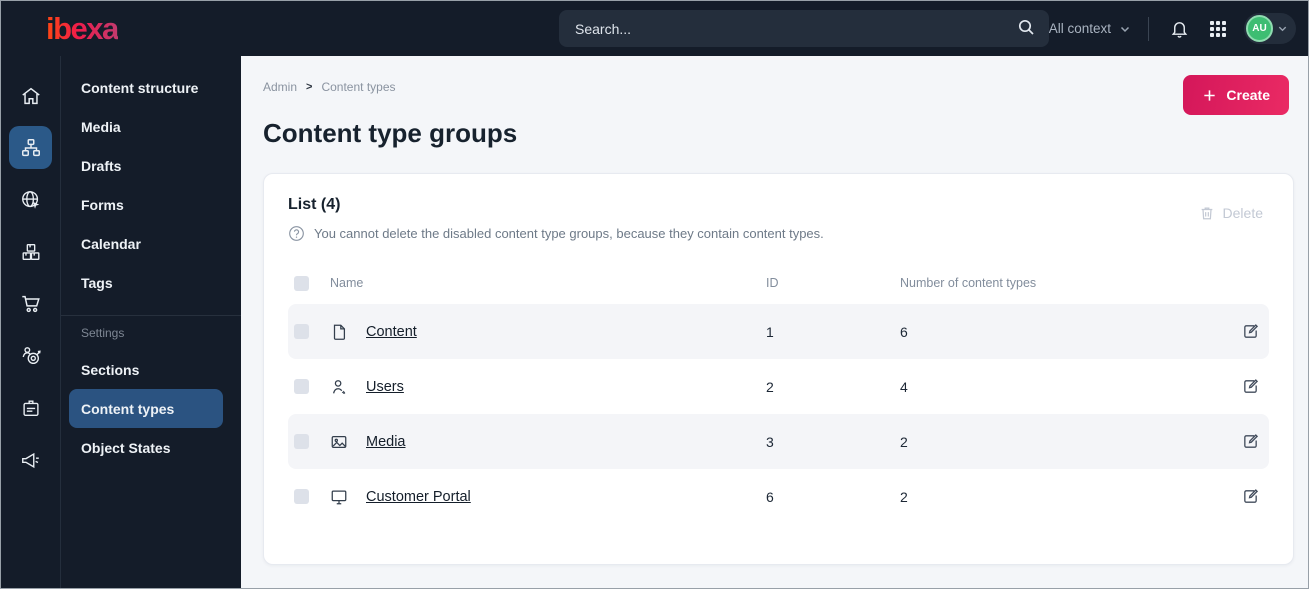  Describe the element at coordinates (566, 332) in the screenshot. I see `group-link-content: Content` at that location.